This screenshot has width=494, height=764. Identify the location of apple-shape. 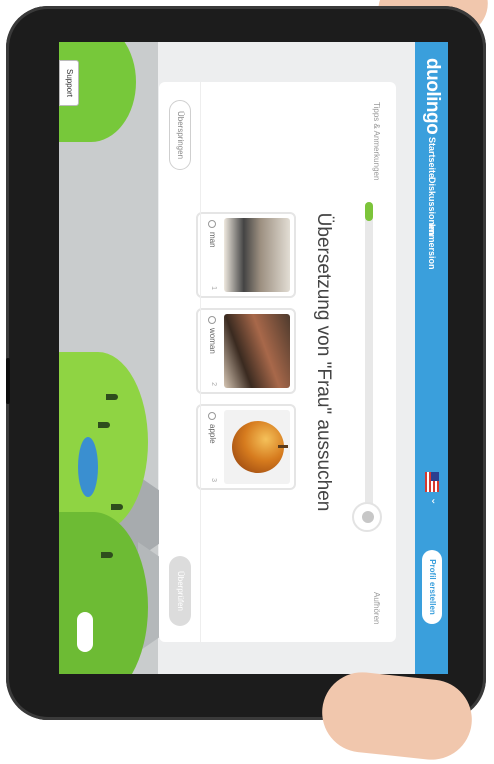
(258, 447).